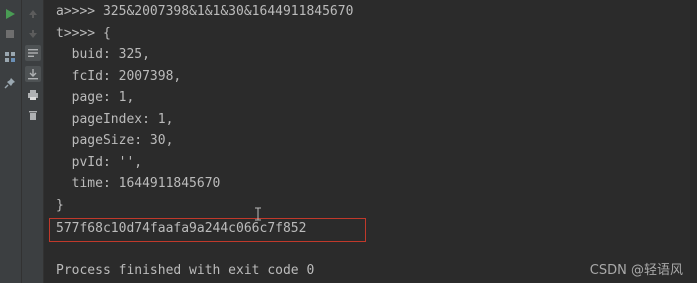  What do you see at coordinates (99, 162) in the screenshot?
I see `console-line: pvId: '',` at bounding box center [99, 162].